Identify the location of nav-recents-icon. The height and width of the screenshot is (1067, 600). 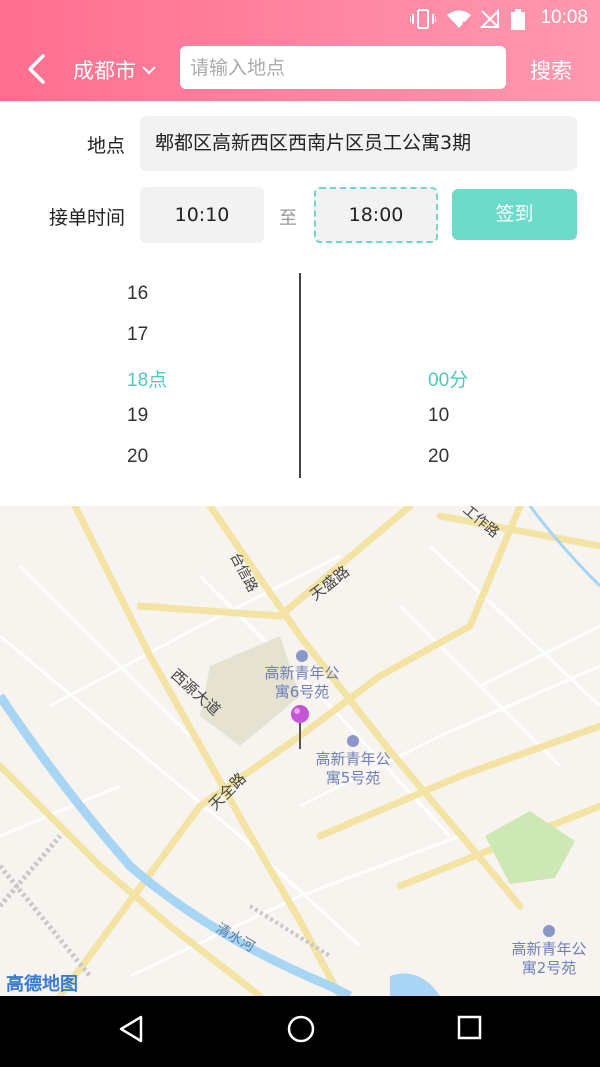
(470, 1028).